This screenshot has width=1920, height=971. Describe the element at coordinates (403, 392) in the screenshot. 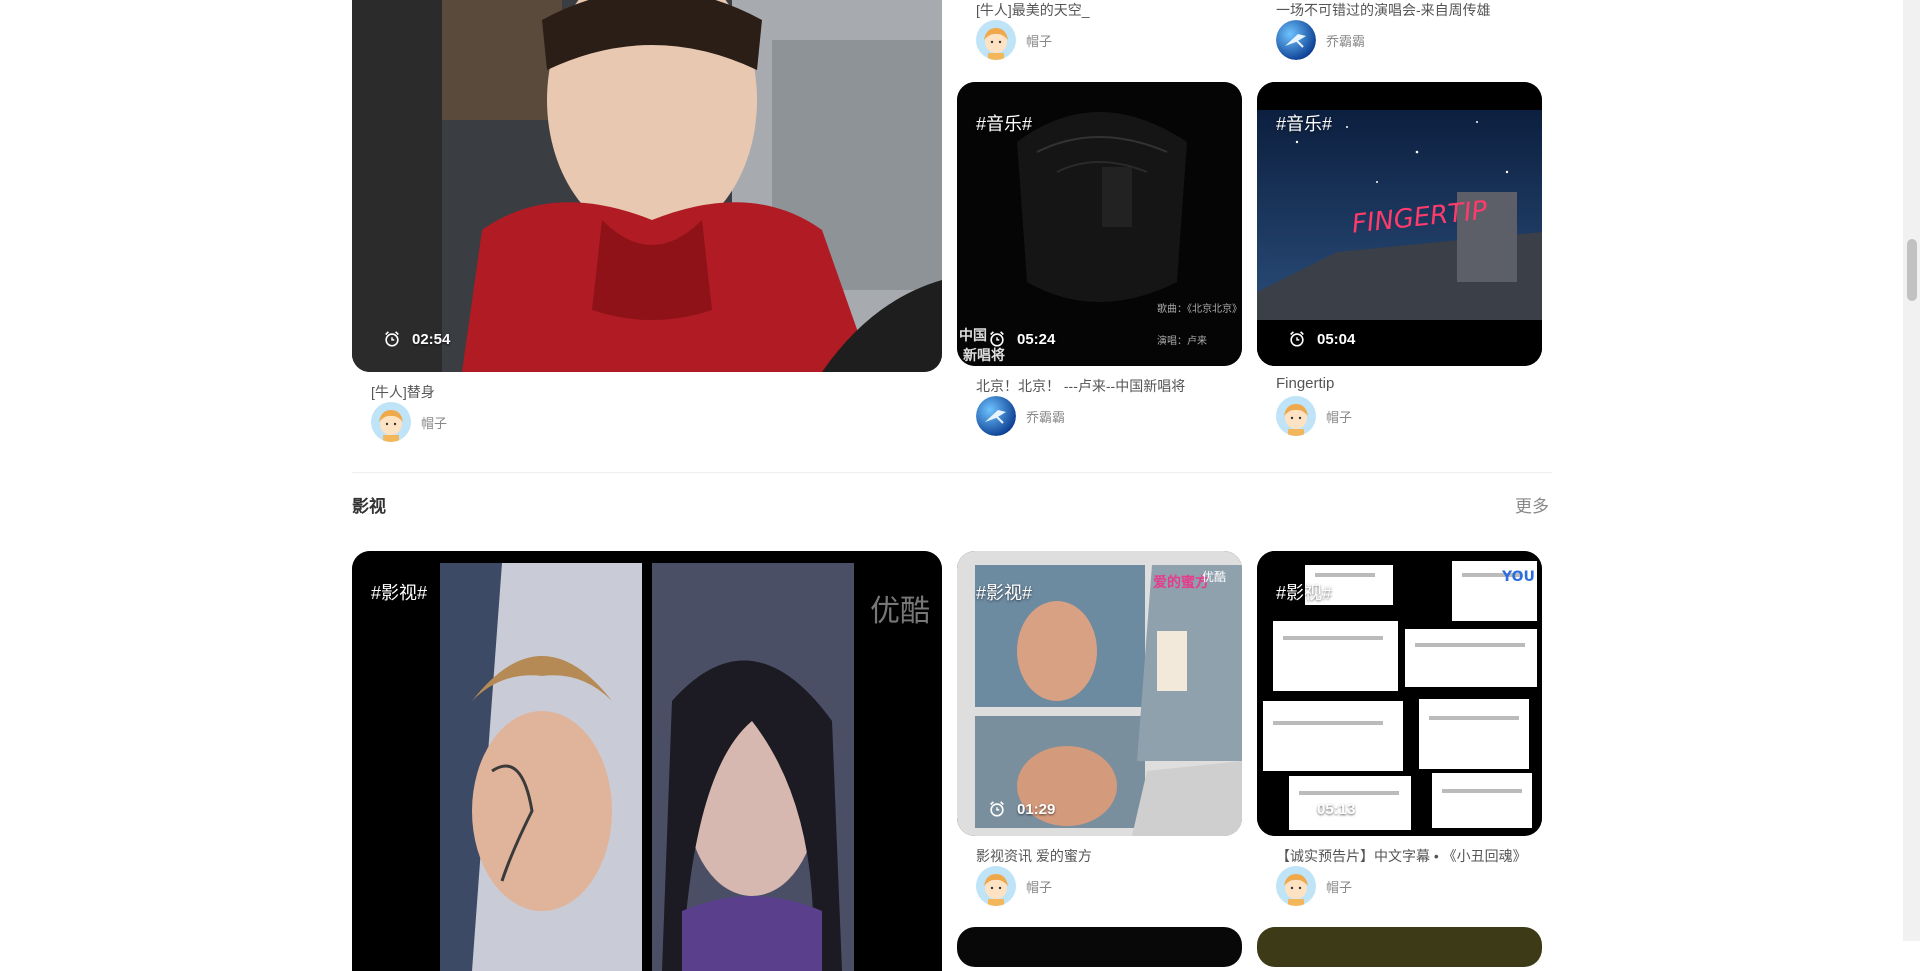

I see `video-title: [牛人]替身` at that location.